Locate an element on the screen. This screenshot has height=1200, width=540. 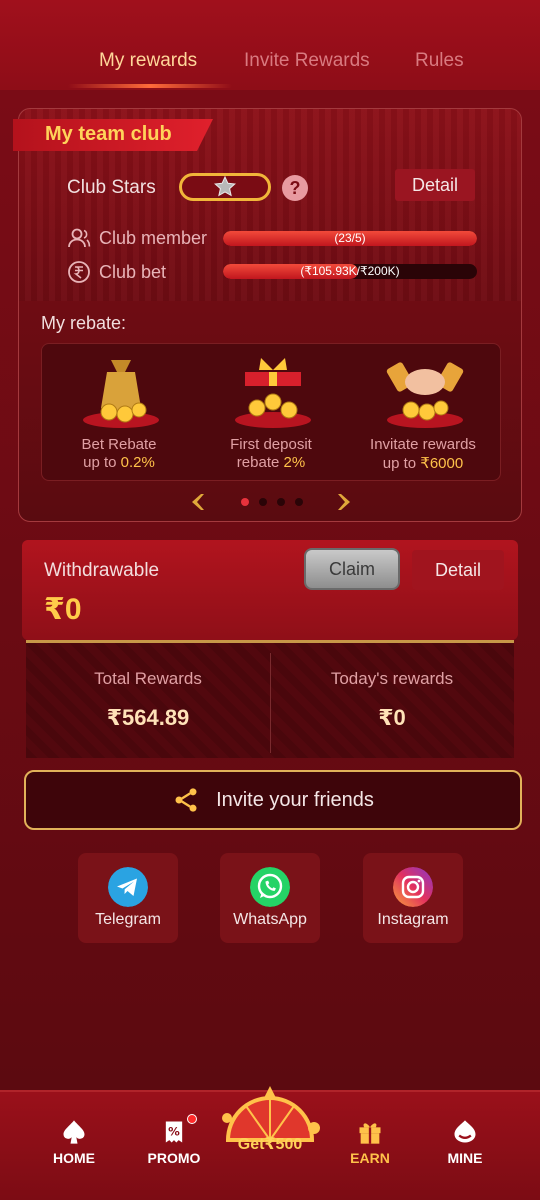
instagram-icon is located at coordinates (413, 887).